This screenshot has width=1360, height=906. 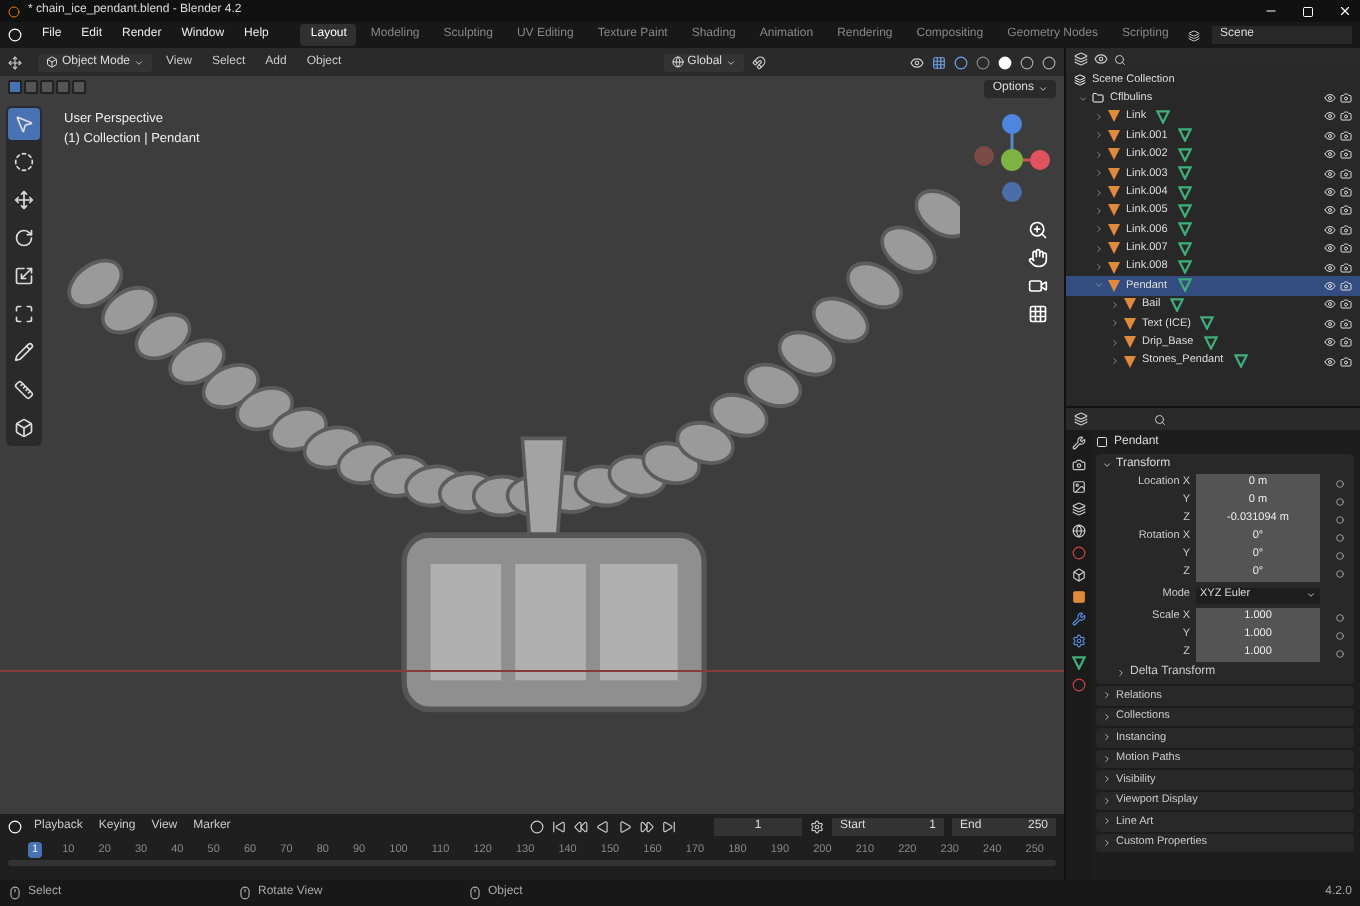 I want to click on record-icon, so click(x=537, y=827).